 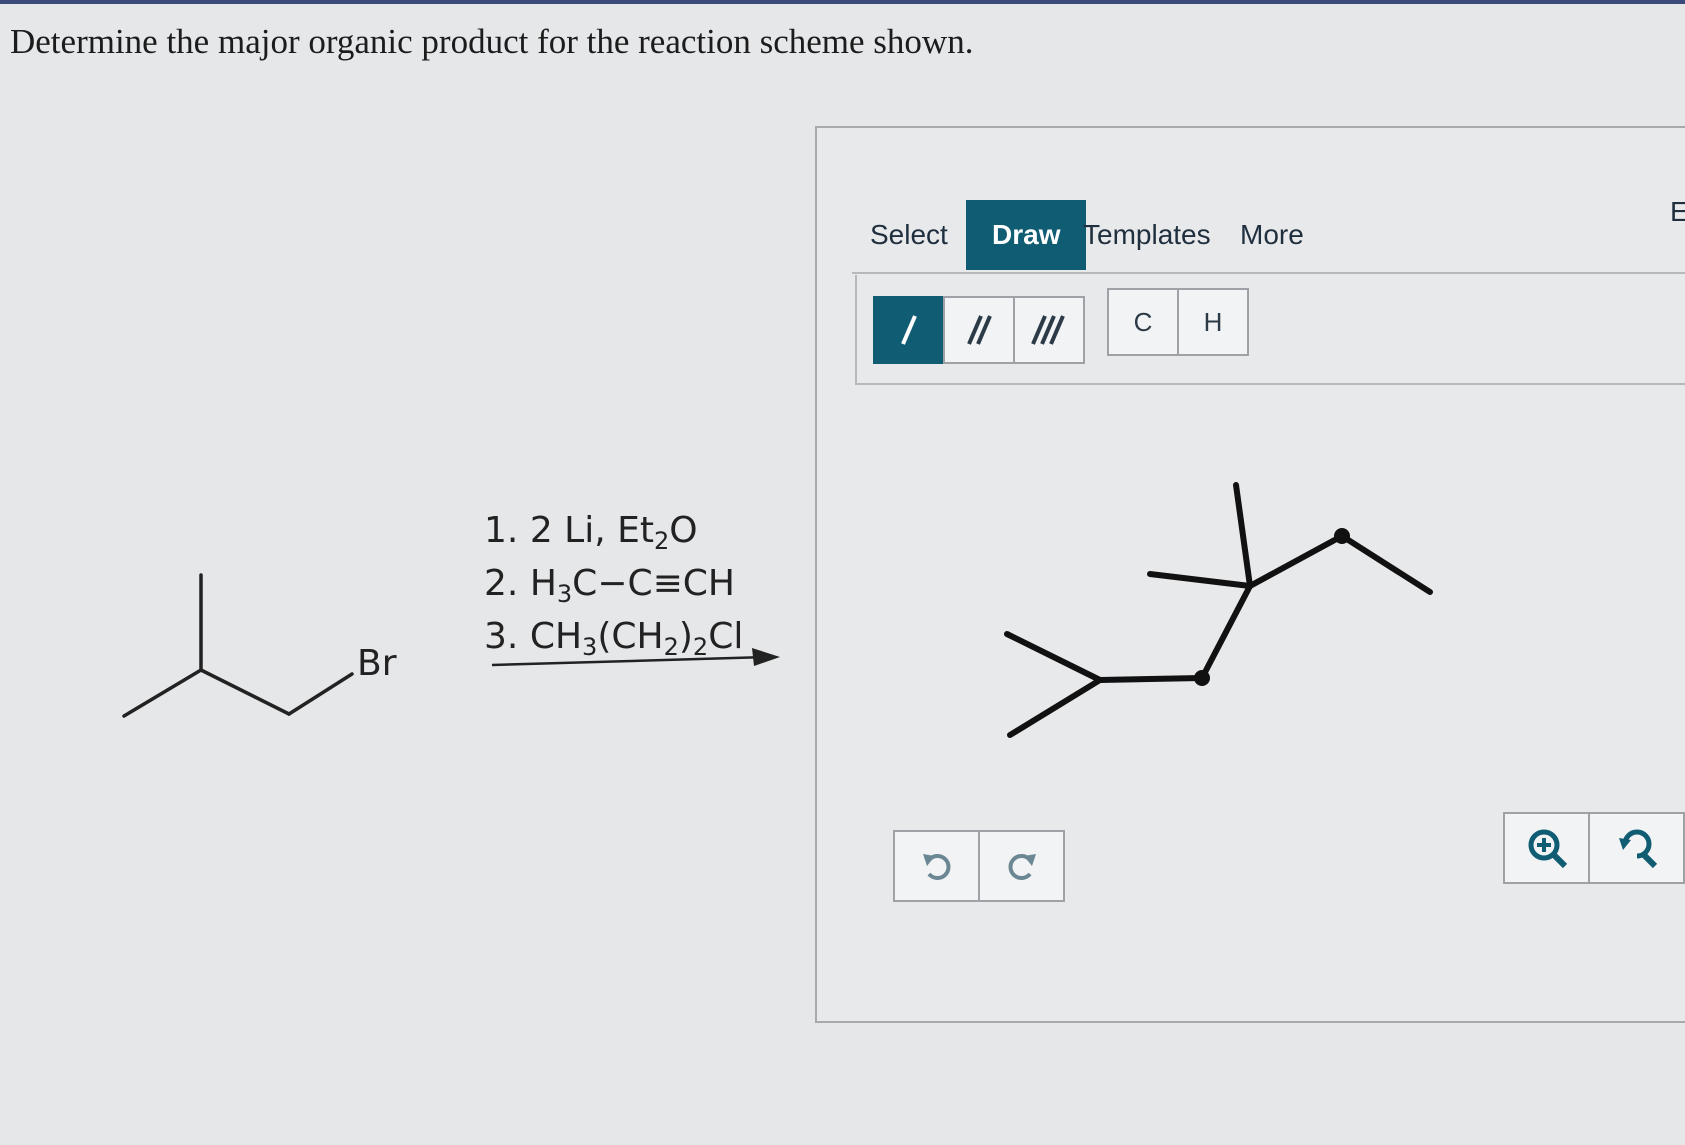 What do you see at coordinates (501, 583) in the screenshot?
I see `step-number: 2.` at bounding box center [501, 583].